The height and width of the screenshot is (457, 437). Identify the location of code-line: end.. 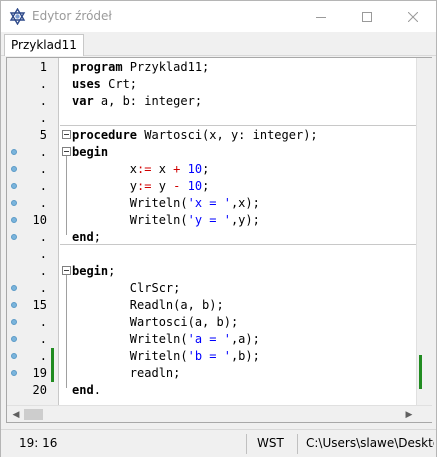
(252, 390).